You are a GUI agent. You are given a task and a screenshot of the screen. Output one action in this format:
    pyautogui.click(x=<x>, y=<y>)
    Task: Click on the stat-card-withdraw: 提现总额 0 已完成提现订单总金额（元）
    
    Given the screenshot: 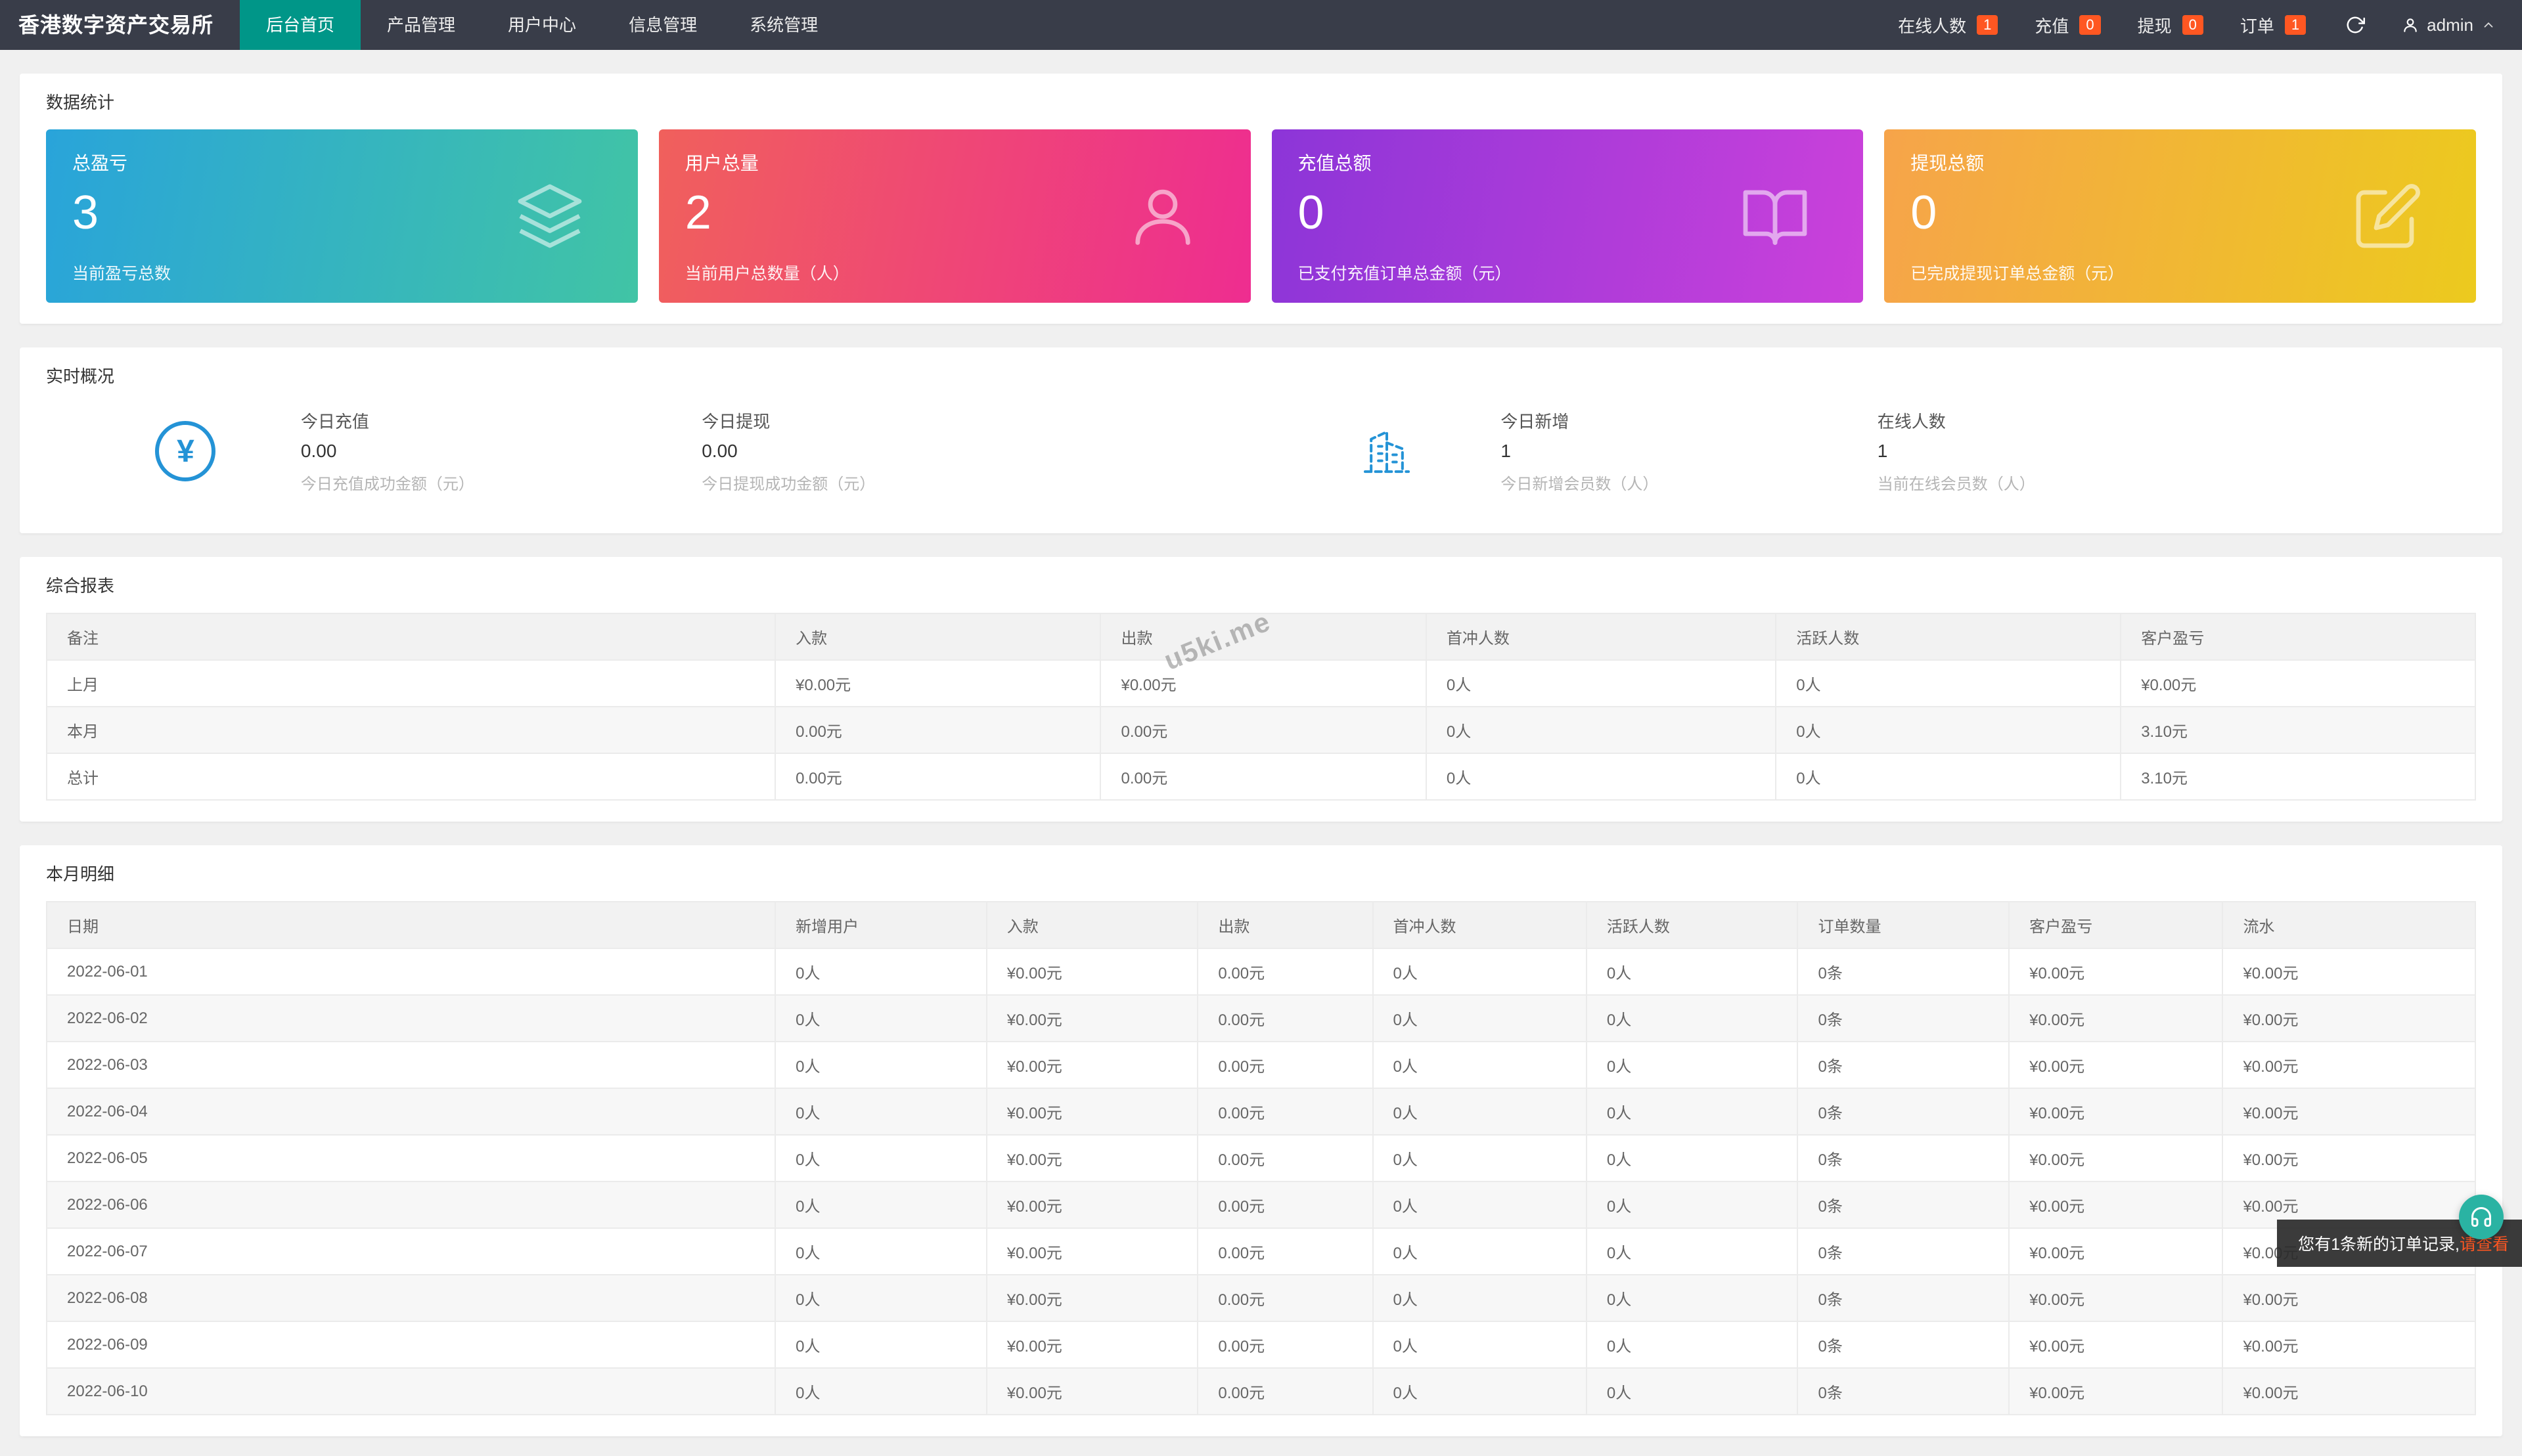 What is the action you would take?
    pyautogui.click(x=2180, y=216)
    